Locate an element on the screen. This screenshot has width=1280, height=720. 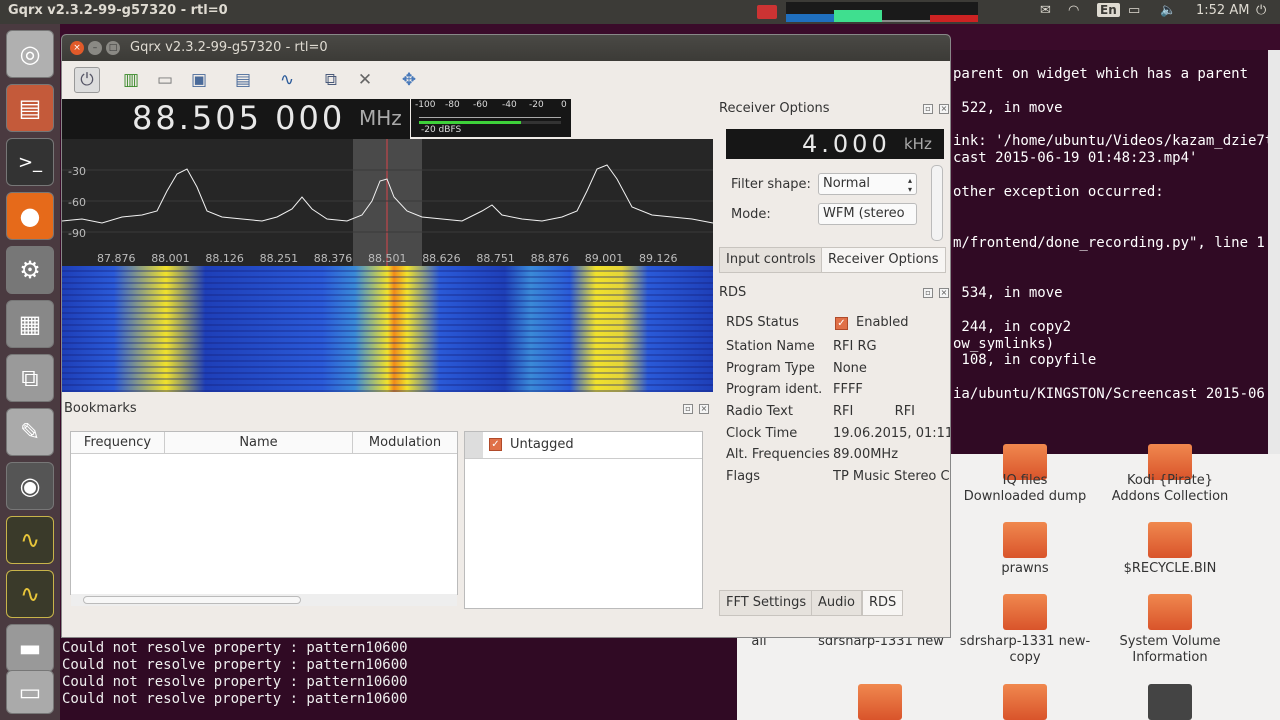
terminal-icon: >_ is located at coordinates (30, 162).